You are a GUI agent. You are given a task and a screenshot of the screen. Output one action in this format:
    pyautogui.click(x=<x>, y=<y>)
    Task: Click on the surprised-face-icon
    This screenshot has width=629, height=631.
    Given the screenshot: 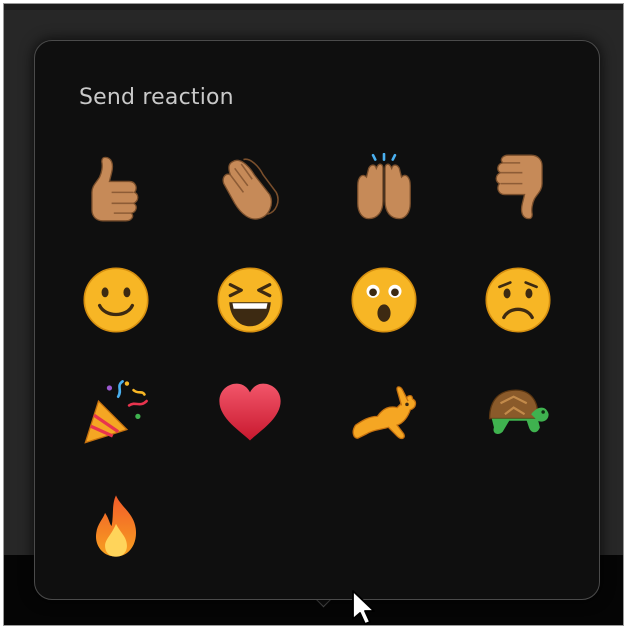 What is the action you would take?
    pyautogui.click(x=384, y=300)
    